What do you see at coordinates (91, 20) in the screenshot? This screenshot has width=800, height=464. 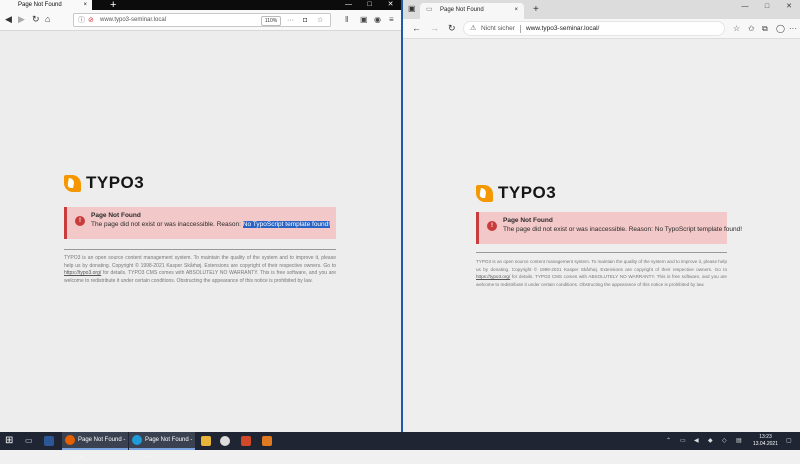 I see `insecure-lock-icon: ⊘` at bounding box center [91, 20].